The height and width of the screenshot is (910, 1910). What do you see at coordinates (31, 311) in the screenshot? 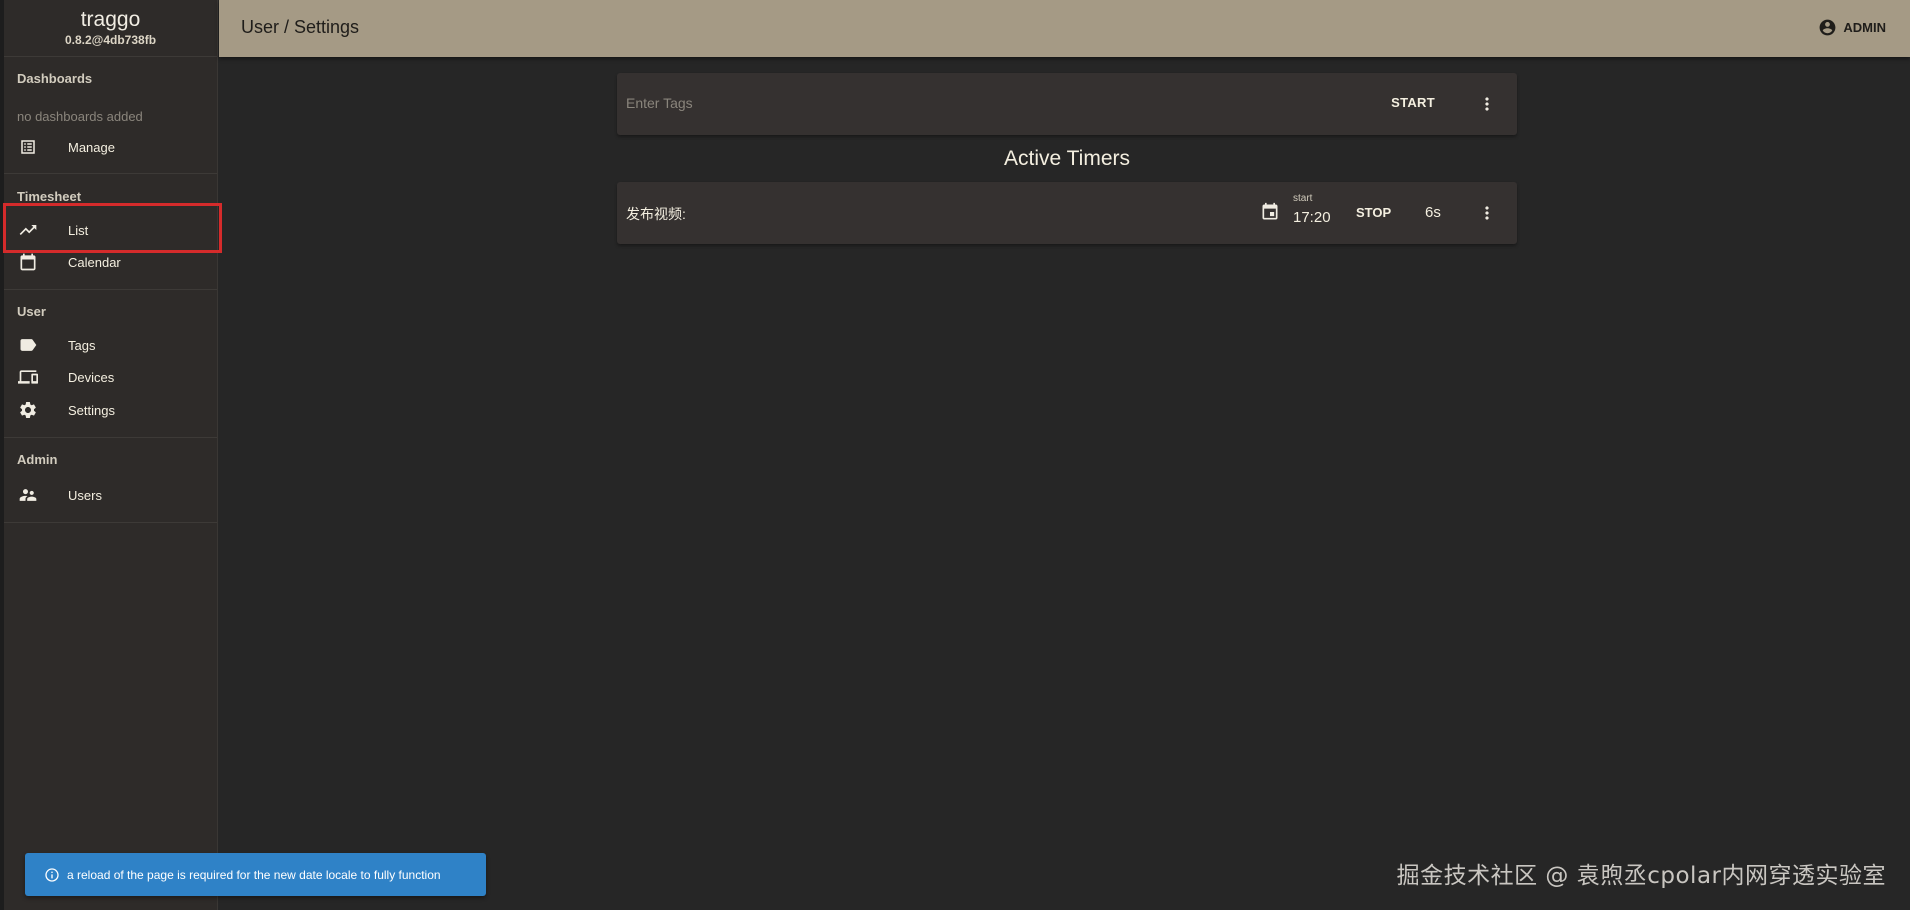
I see `section-title-user: User` at bounding box center [31, 311].